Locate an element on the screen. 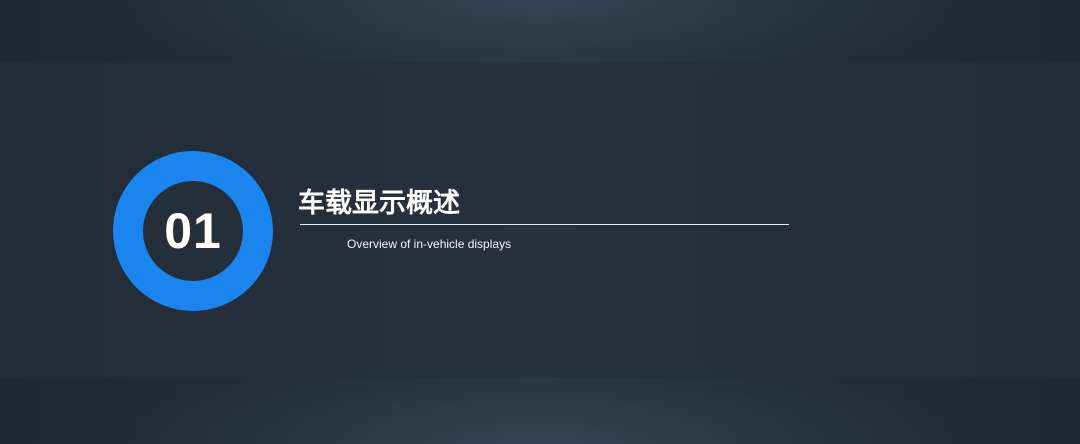  title-divider is located at coordinates (544, 224).